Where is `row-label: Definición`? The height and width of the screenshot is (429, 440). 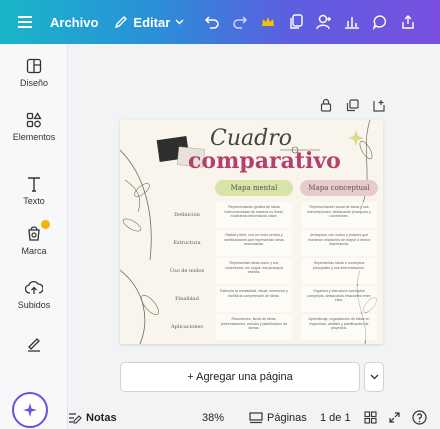
row-label: Definición is located at coordinates (187, 215).